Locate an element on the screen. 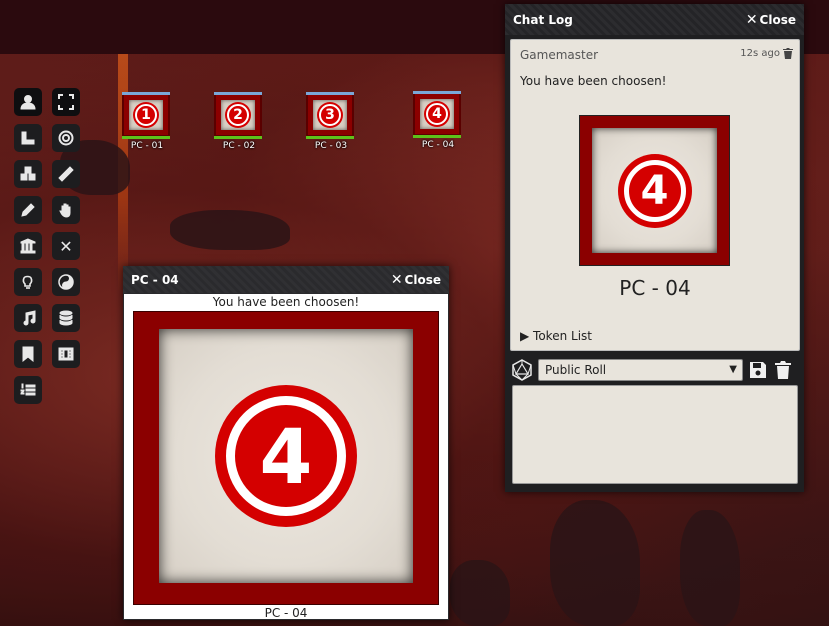 This screenshot has width=829, height=626. popout-image: 4 is located at coordinates (286, 456).